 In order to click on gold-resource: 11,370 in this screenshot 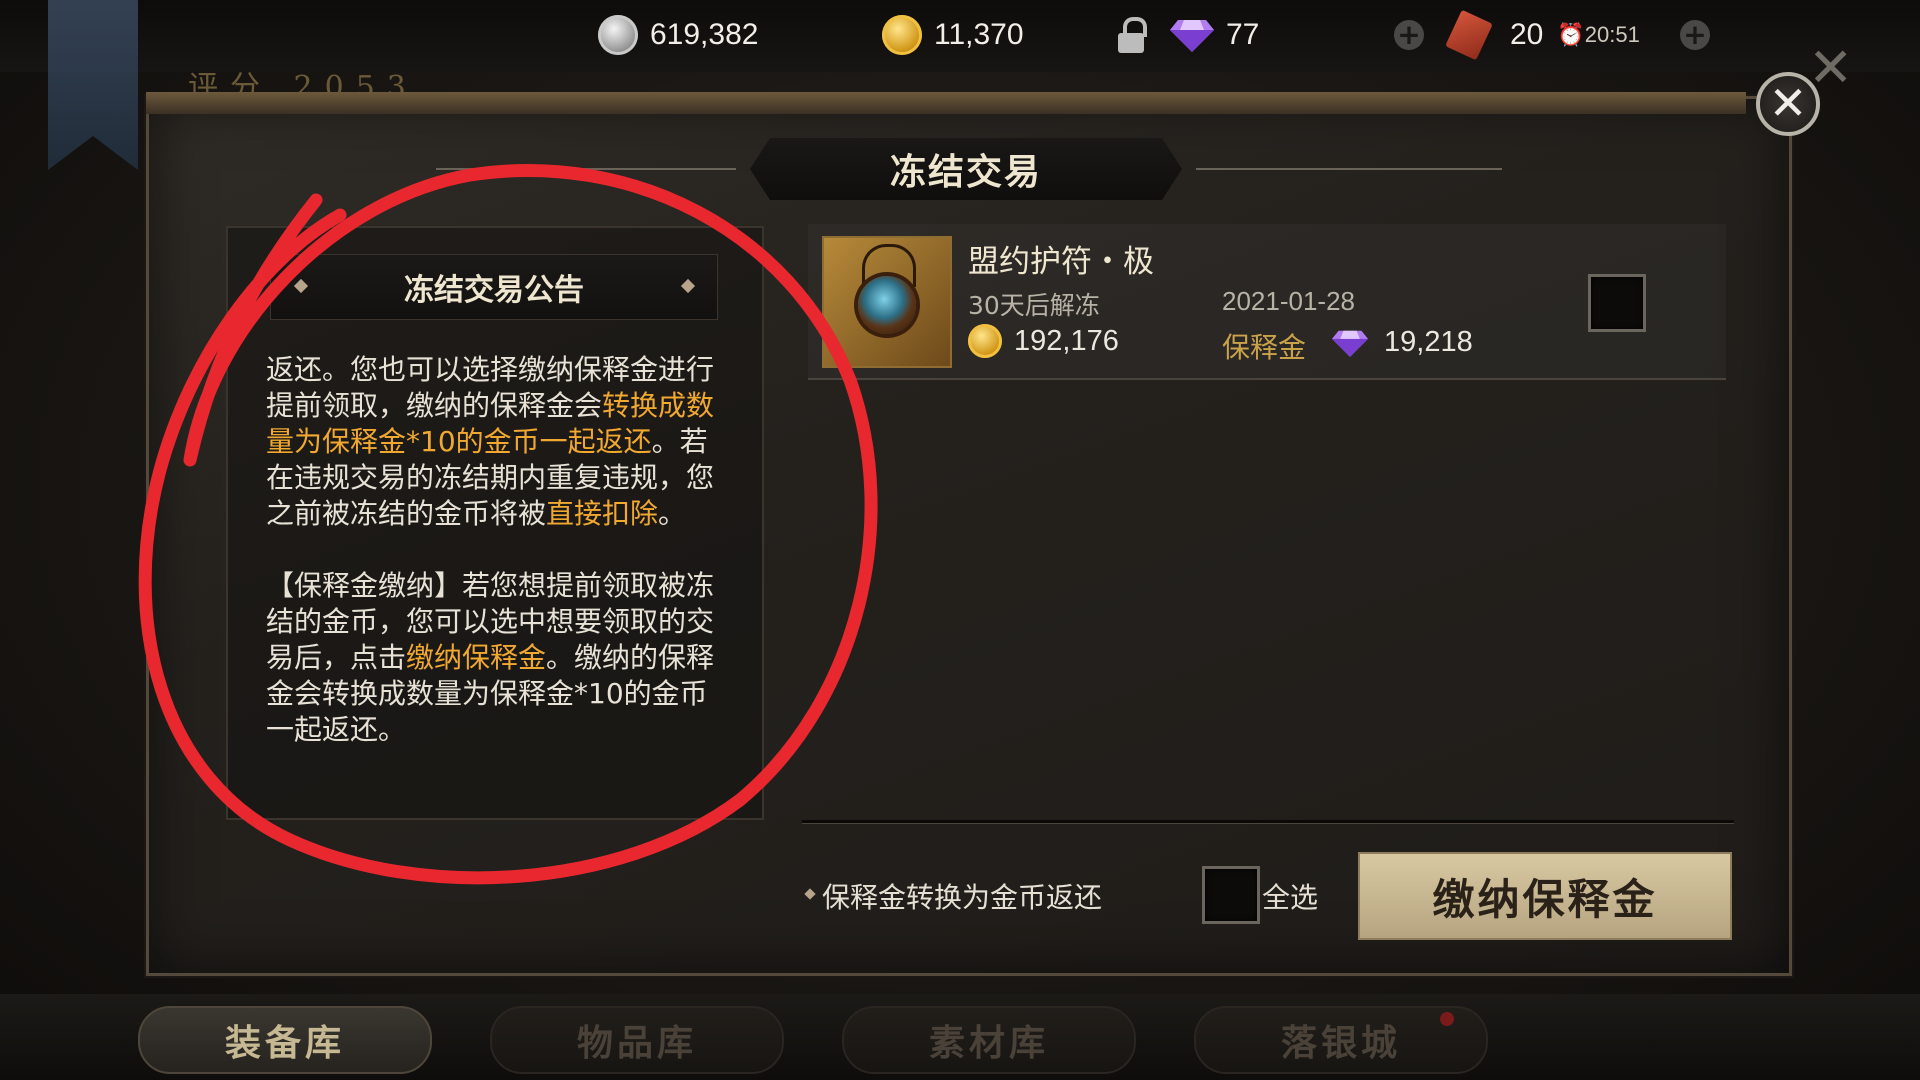, I will do `click(953, 35)`.